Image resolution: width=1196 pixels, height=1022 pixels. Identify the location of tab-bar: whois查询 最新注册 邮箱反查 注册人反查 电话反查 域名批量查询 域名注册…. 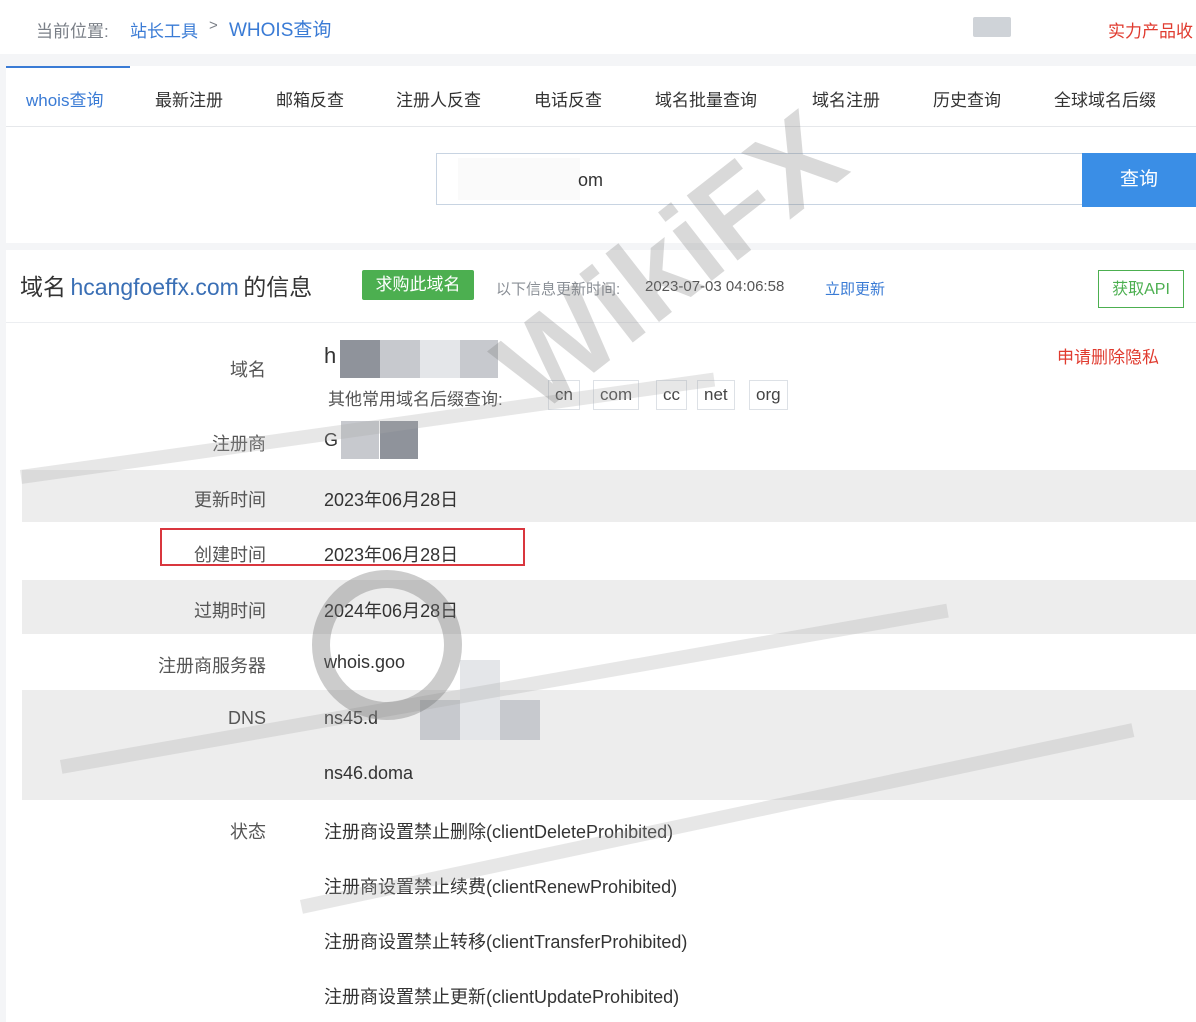
(601, 96).